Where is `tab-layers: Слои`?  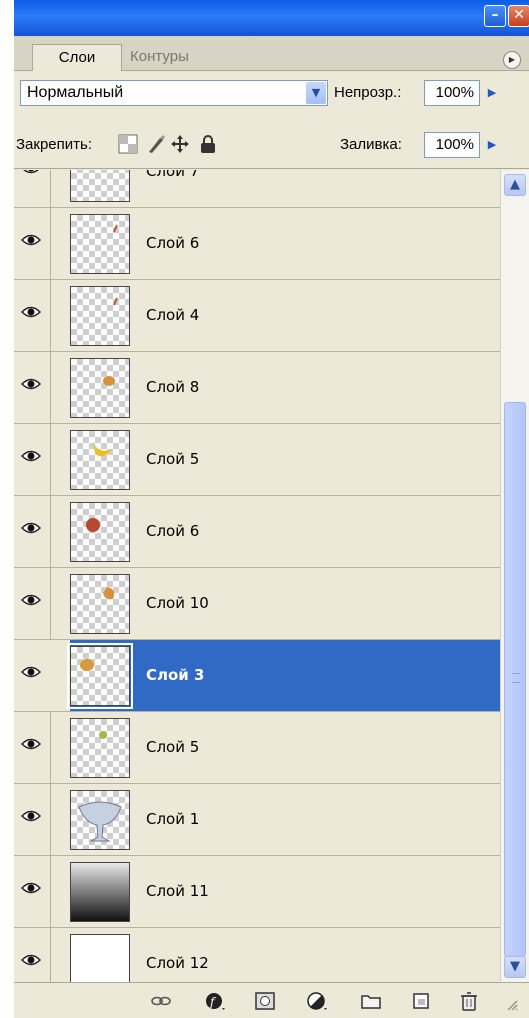 tab-layers: Слои is located at coordinates (77, 57).